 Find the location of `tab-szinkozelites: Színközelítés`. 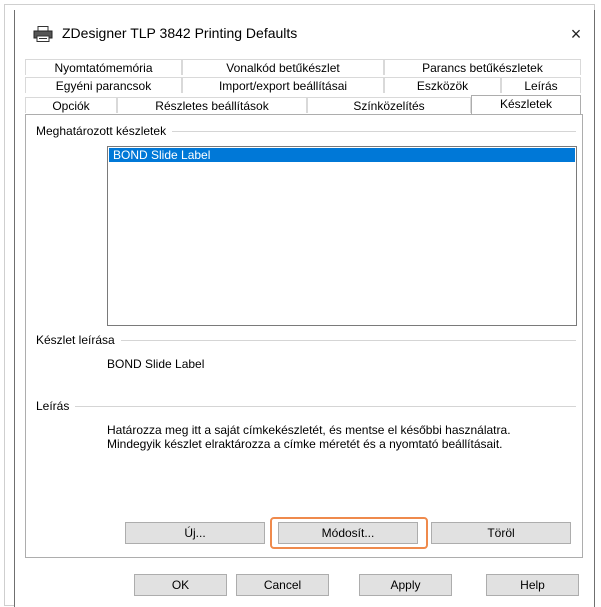

tab-szinkozelites: Színközelítés is located at coordinates (389, 105).